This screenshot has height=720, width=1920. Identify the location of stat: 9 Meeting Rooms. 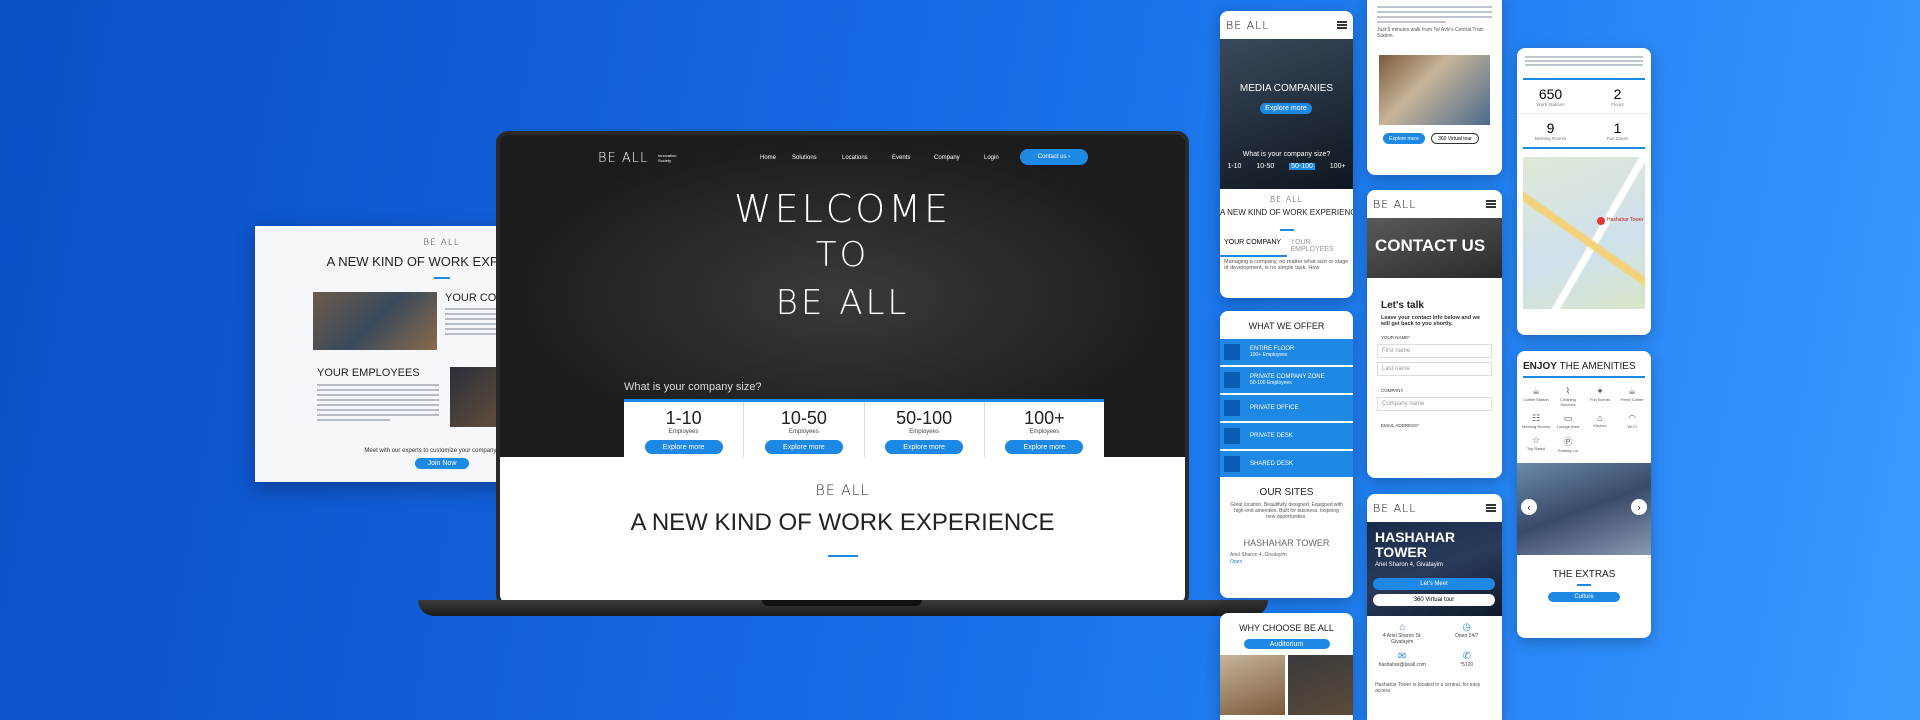
(1550, 130).